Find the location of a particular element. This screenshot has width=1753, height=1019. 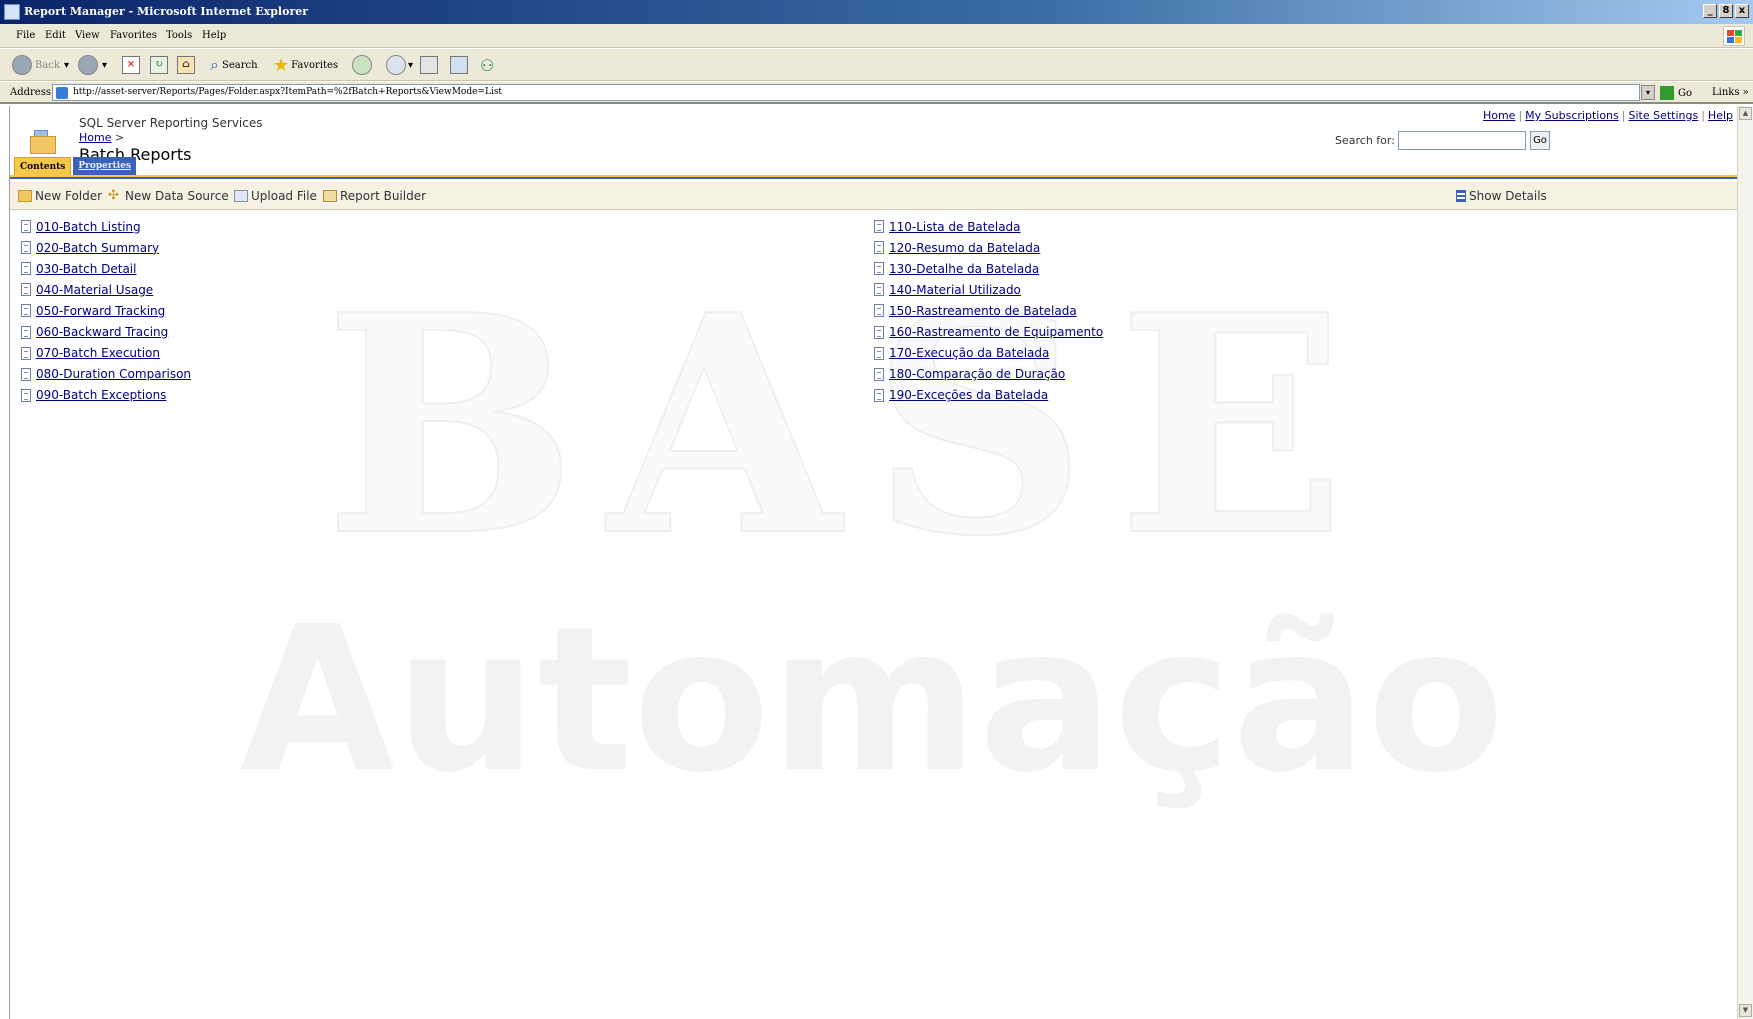

star-icon: ★ is located at coordinates (281, 65).